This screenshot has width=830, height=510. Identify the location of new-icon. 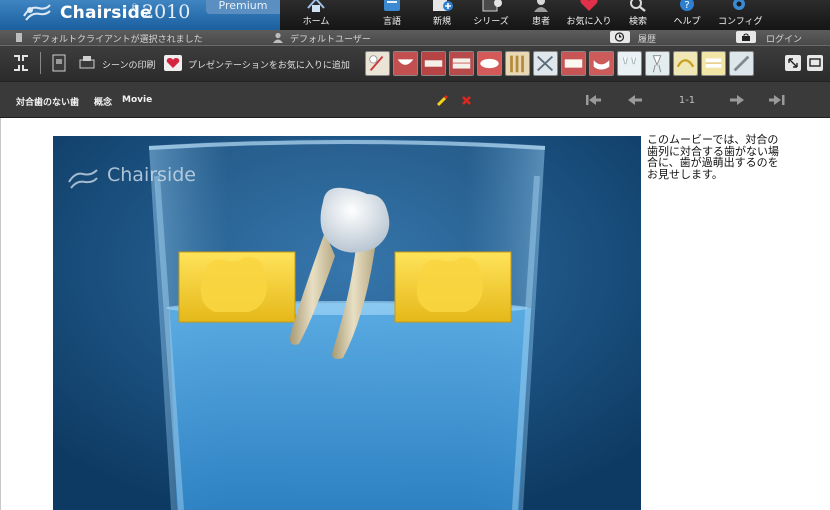
(443, 5).